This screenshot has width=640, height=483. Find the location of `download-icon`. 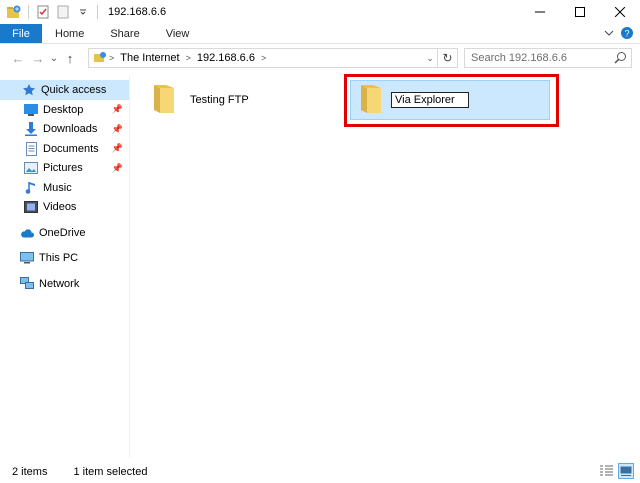

download-icon is located at coordinates (31, 129).